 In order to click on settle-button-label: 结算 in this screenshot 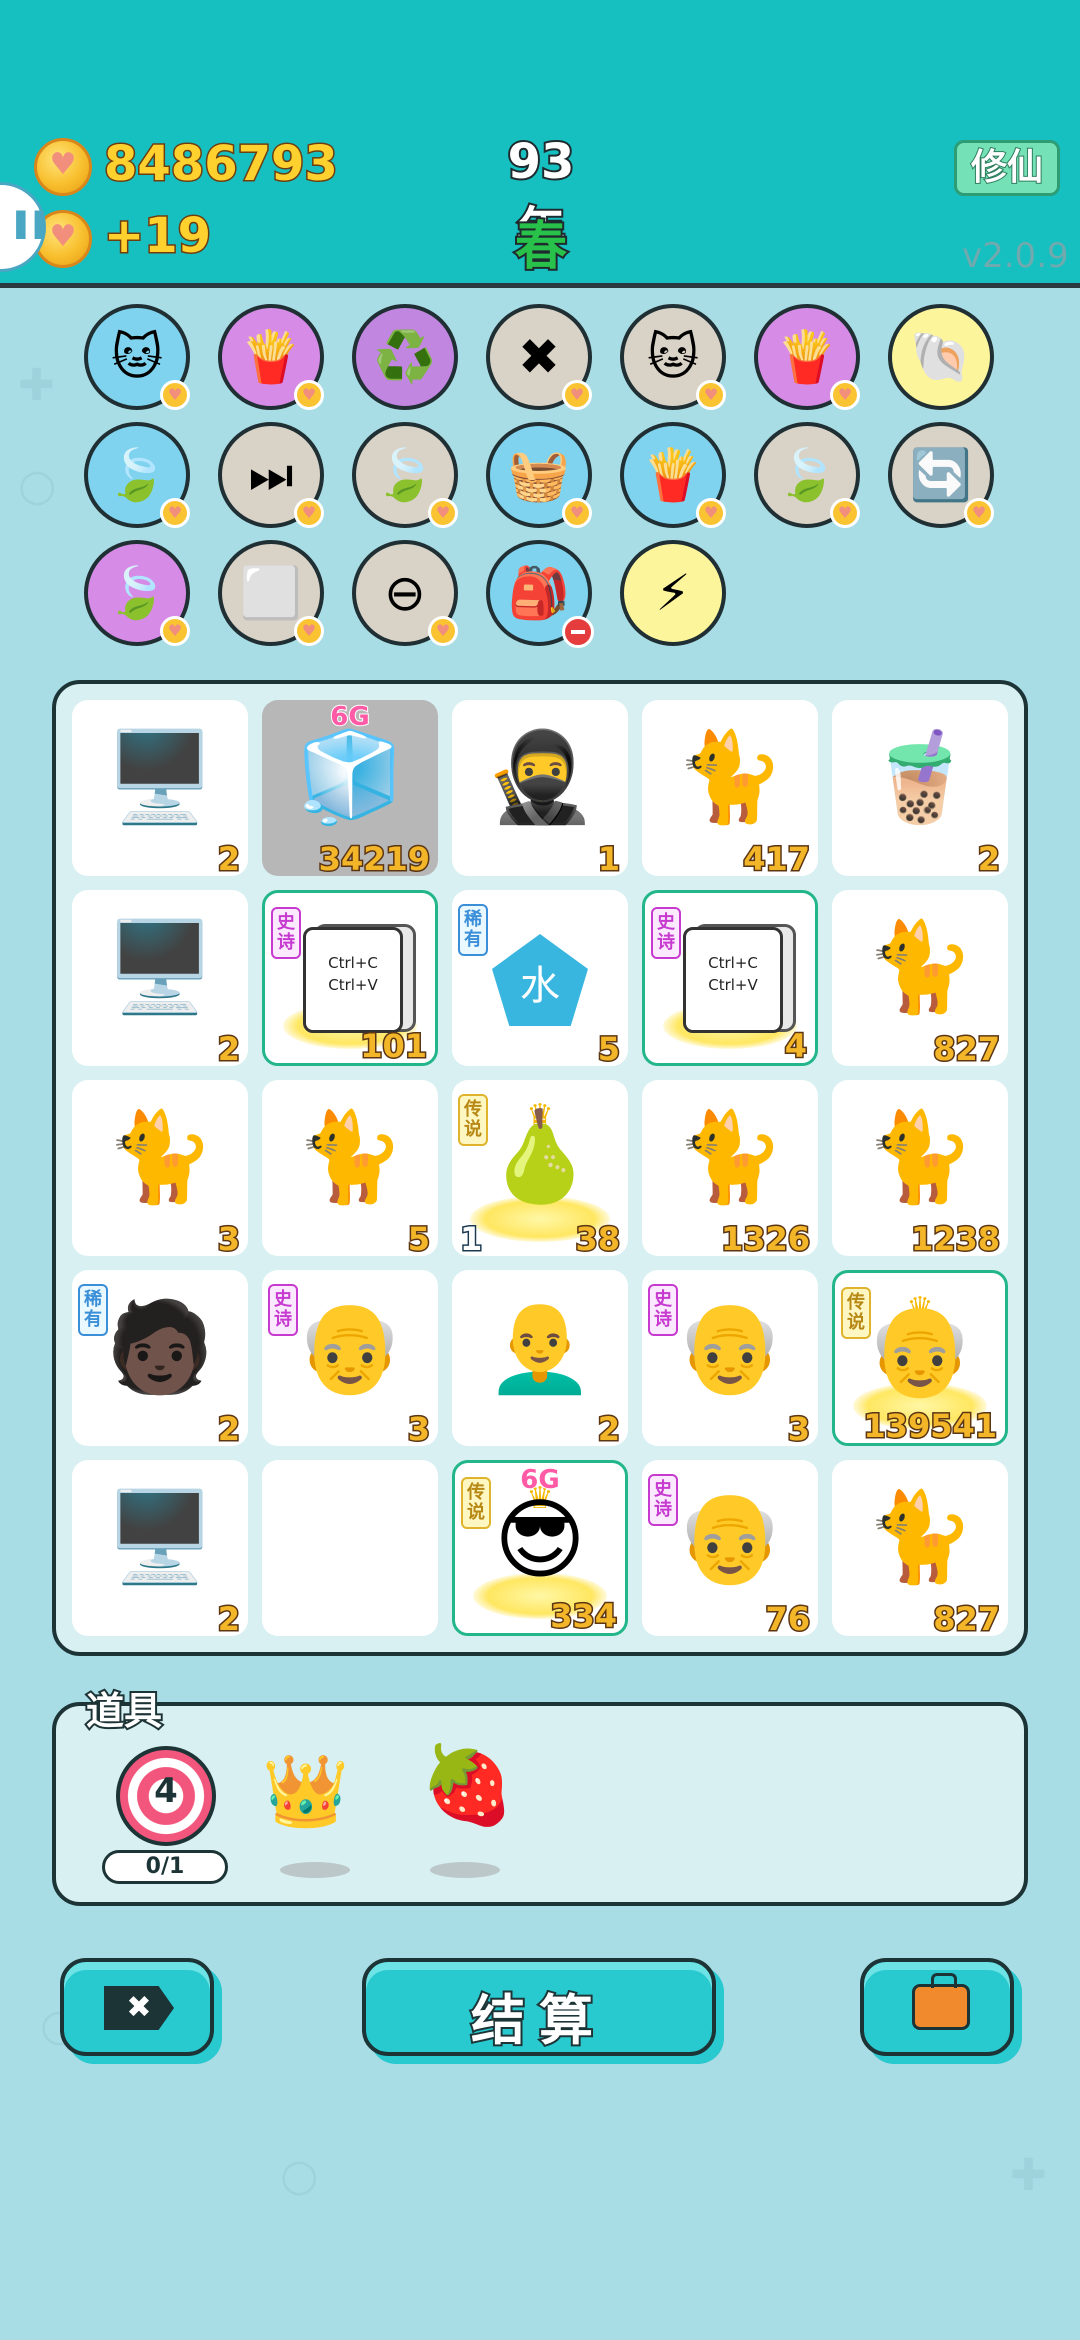, I will do `click(538, 2020)`.